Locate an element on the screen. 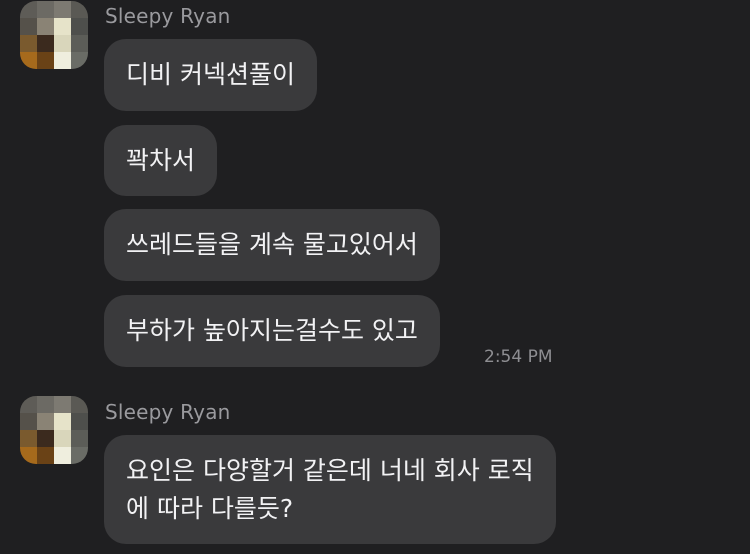 The width and height of the screenshot is (750, 554). message-text-line: 요인은 다양할거 같은데 너네 회사 로직 is located at coordinates (330, 470).